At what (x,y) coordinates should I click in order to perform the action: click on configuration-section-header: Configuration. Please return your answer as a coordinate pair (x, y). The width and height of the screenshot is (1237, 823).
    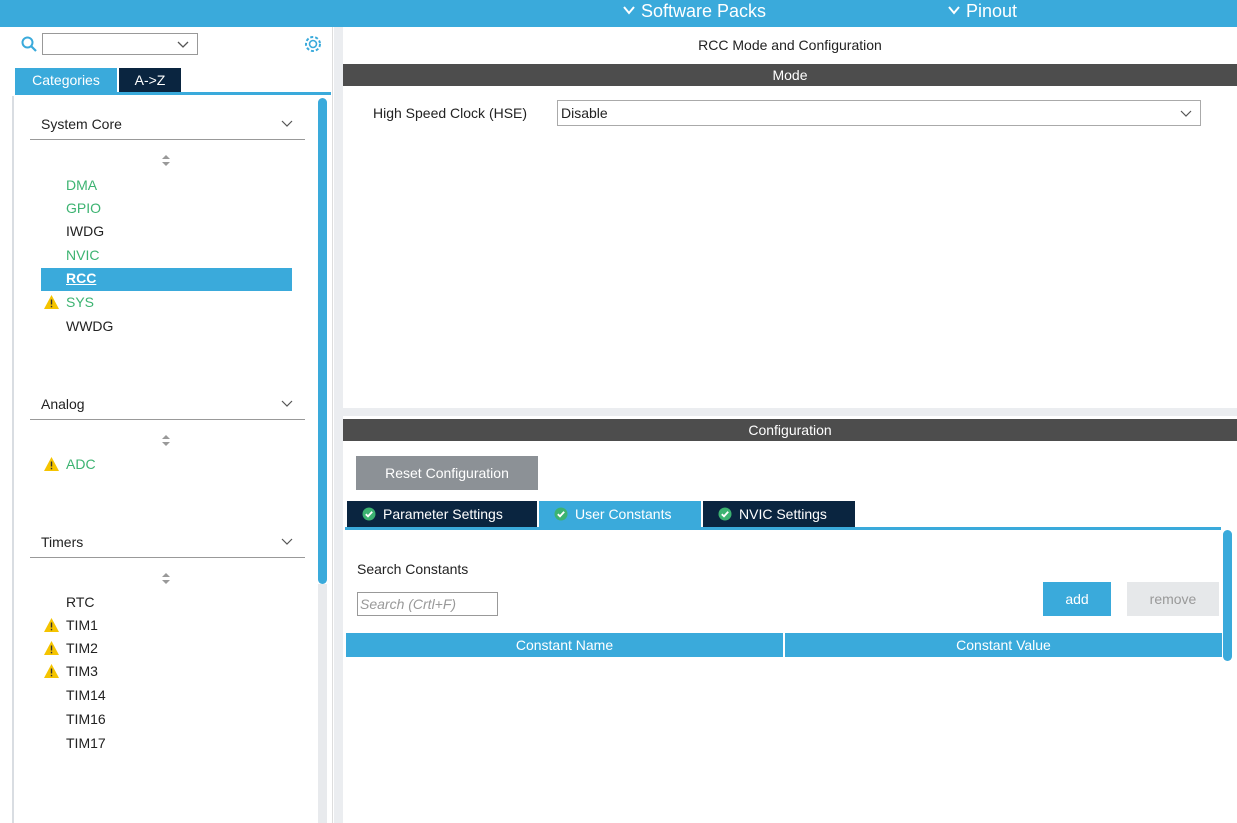
    Looking at the image, I should click on (790, 430).